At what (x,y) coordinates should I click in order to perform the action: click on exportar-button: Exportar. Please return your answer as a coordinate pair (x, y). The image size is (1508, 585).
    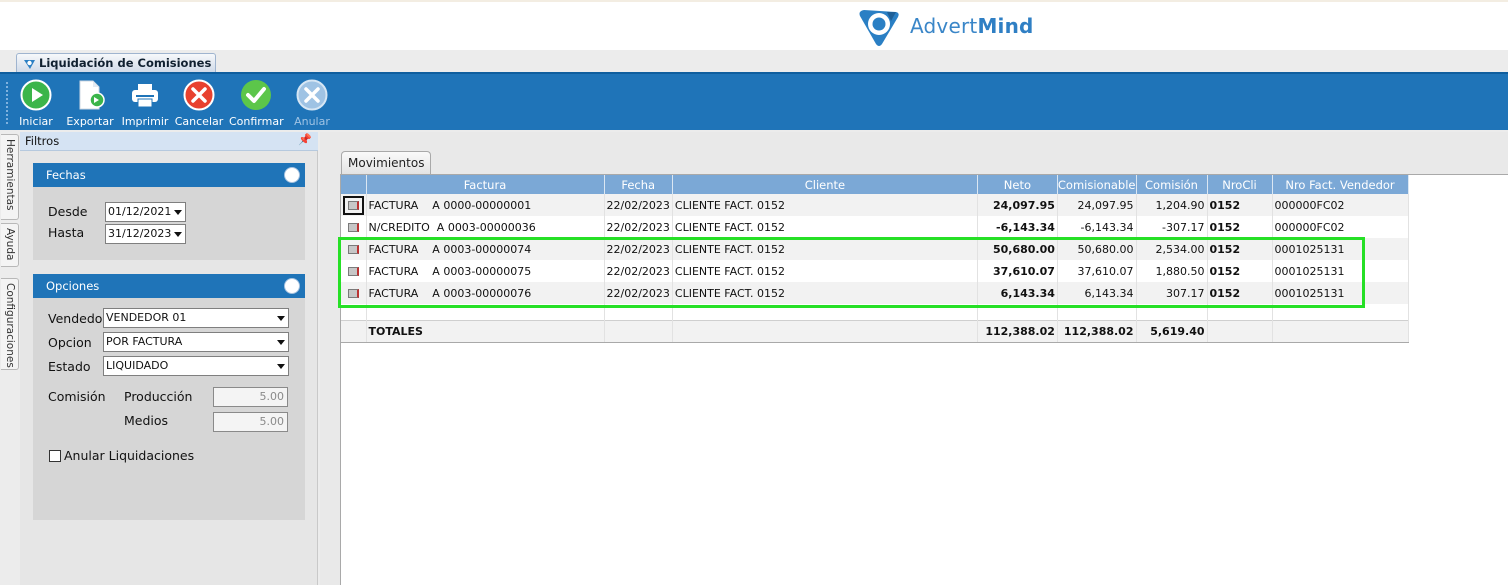
    Looking at the image, I should click on (90, 104).